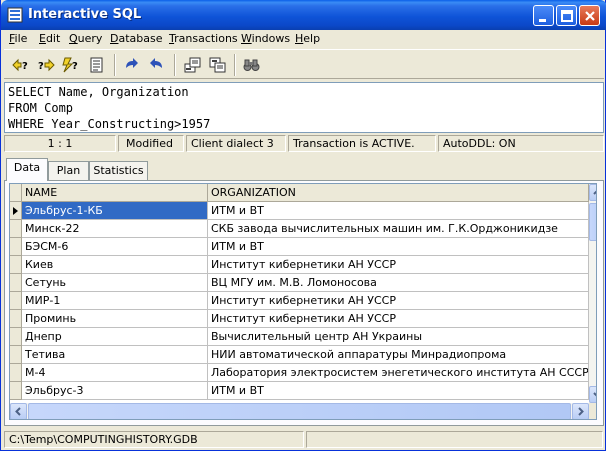  I want to click on cell-name: МИР-1, so click(115, 301).